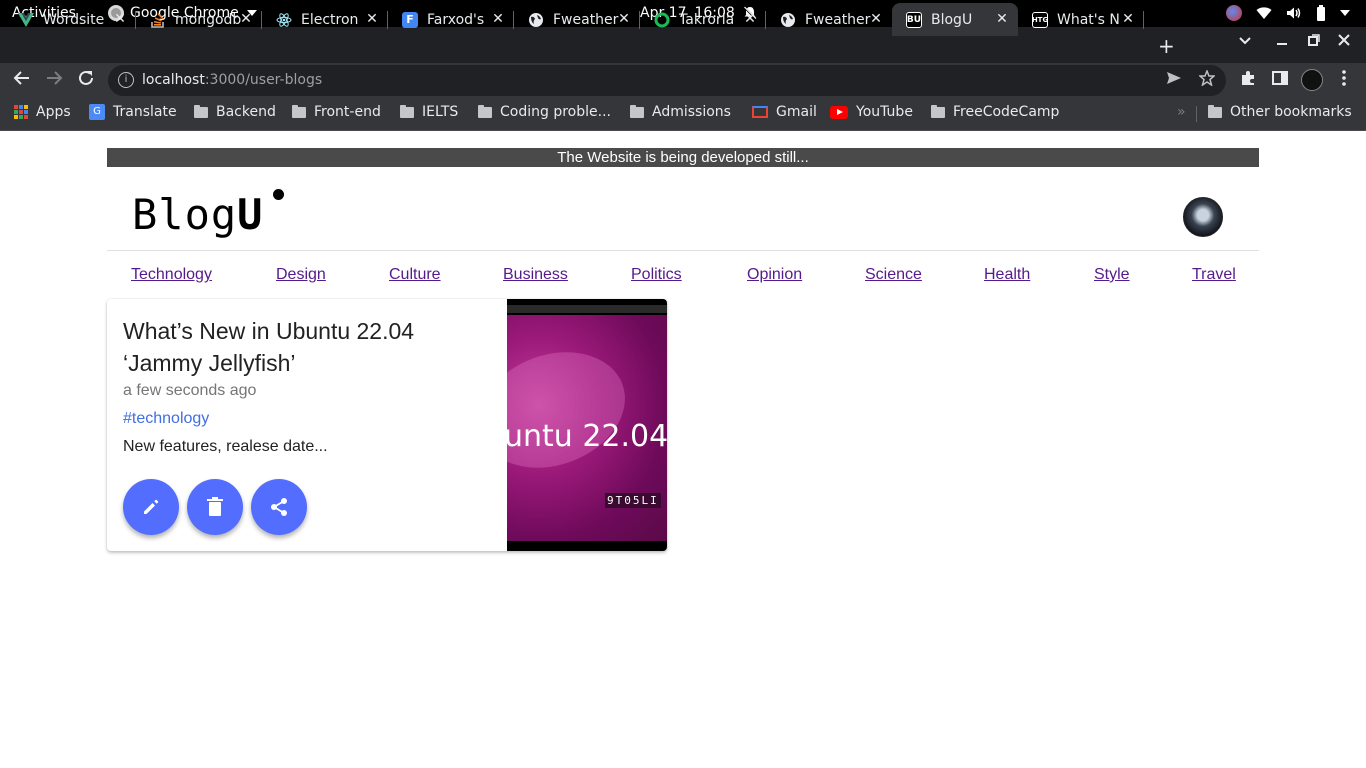 This screenshot has height=768, width=1366. Describe the element at coordinates (1280, 112) in the screenshot. I see `bookmark-other: Other bookmarks` at that location.